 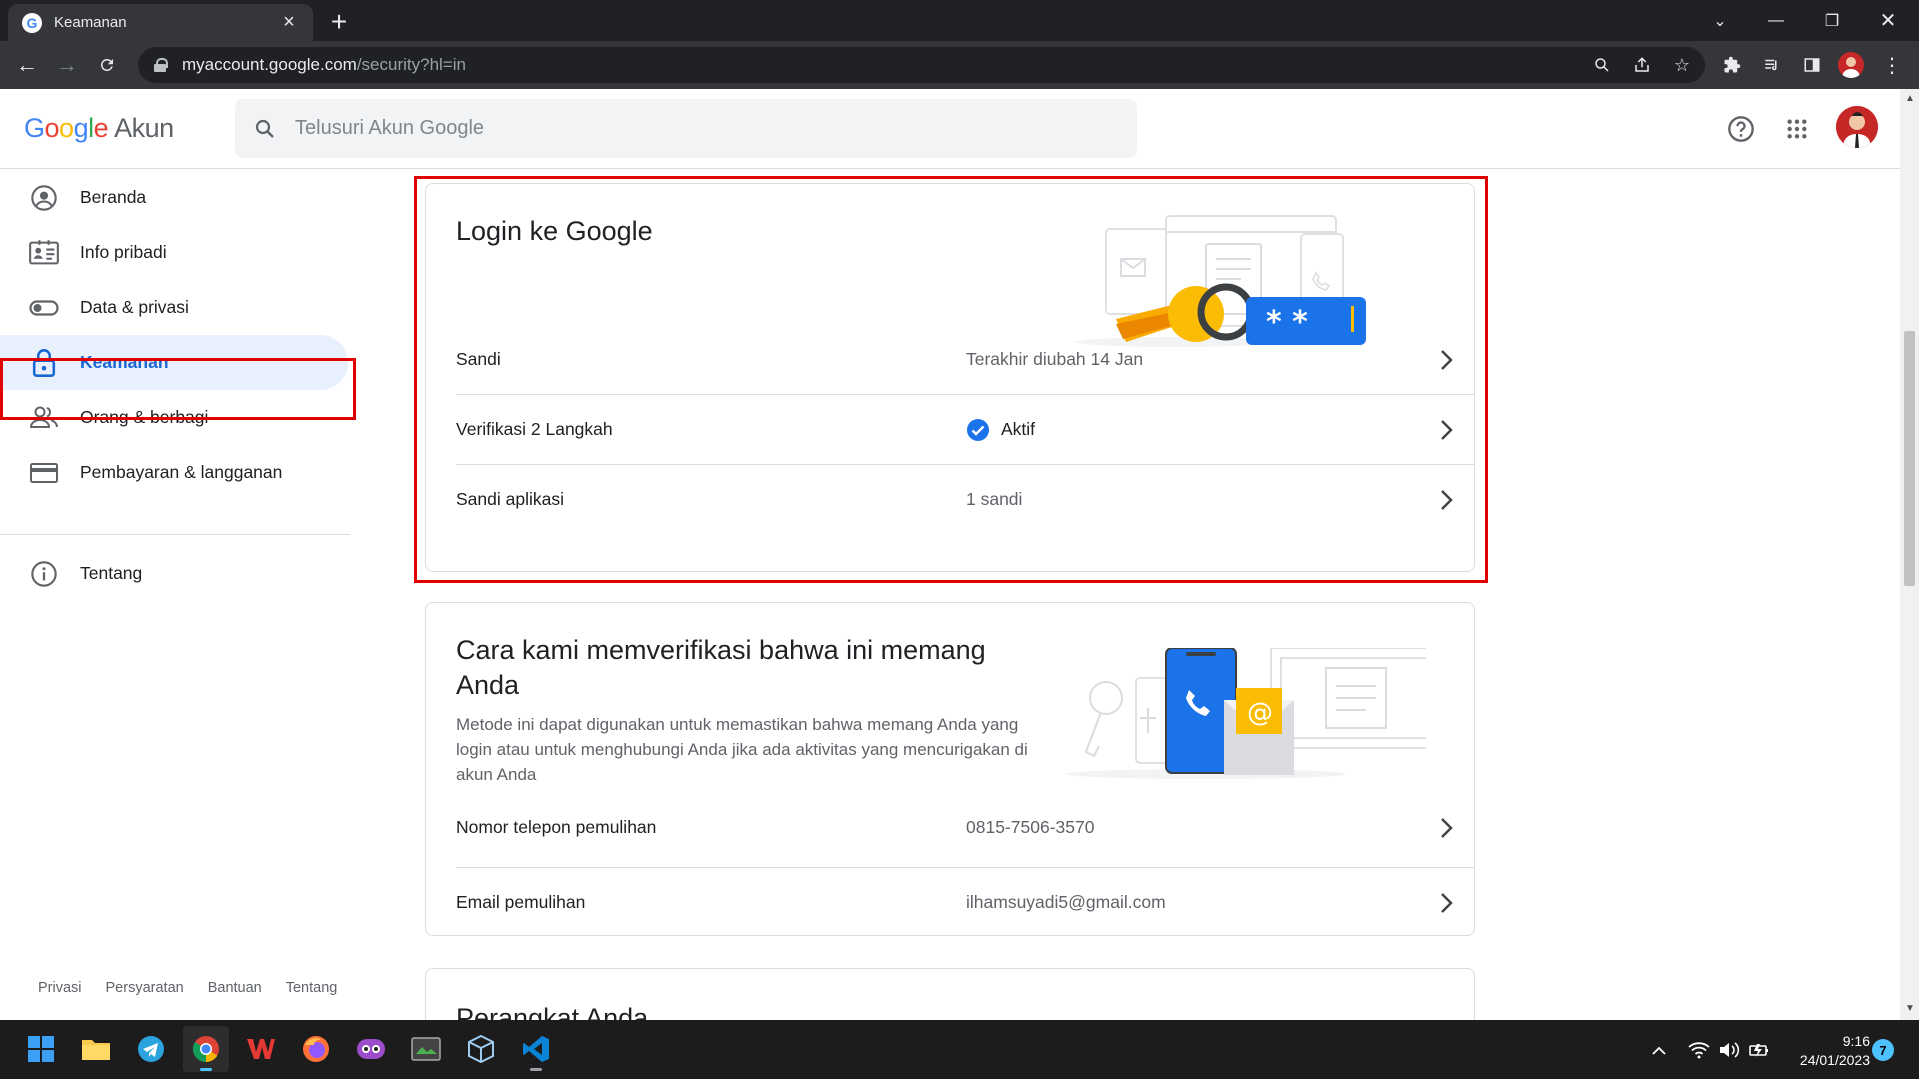 What do you see at coordinates (178, 389) in the screenshot?
I see `highlight-box-nav` at bounding box center [178, 389].